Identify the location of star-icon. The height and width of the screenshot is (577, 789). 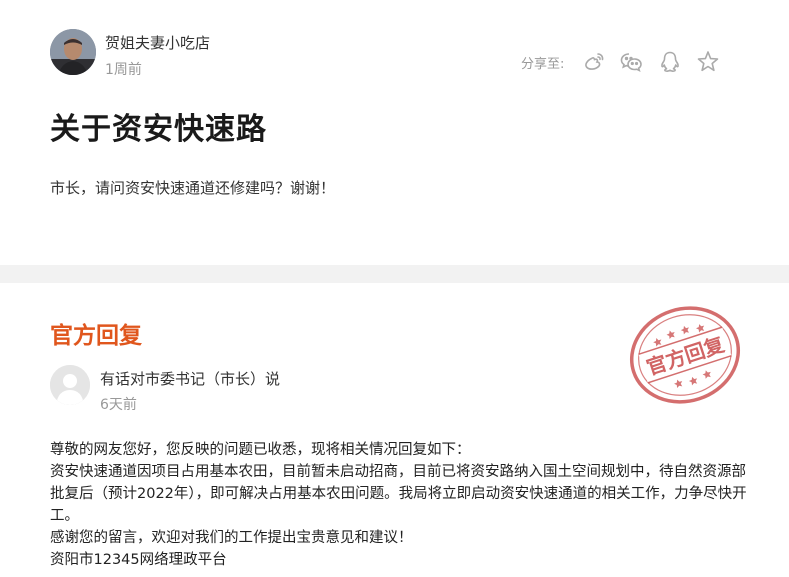
(708, 62).